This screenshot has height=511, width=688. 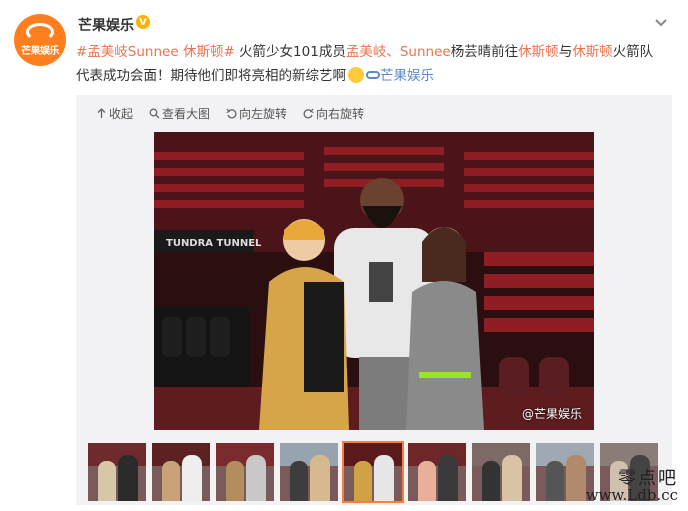 What do you see at coordinates (214, 243) in the screenshot?
I see `svg-text: TUNDRA TUNNEL` at bounding box center [214, 243].